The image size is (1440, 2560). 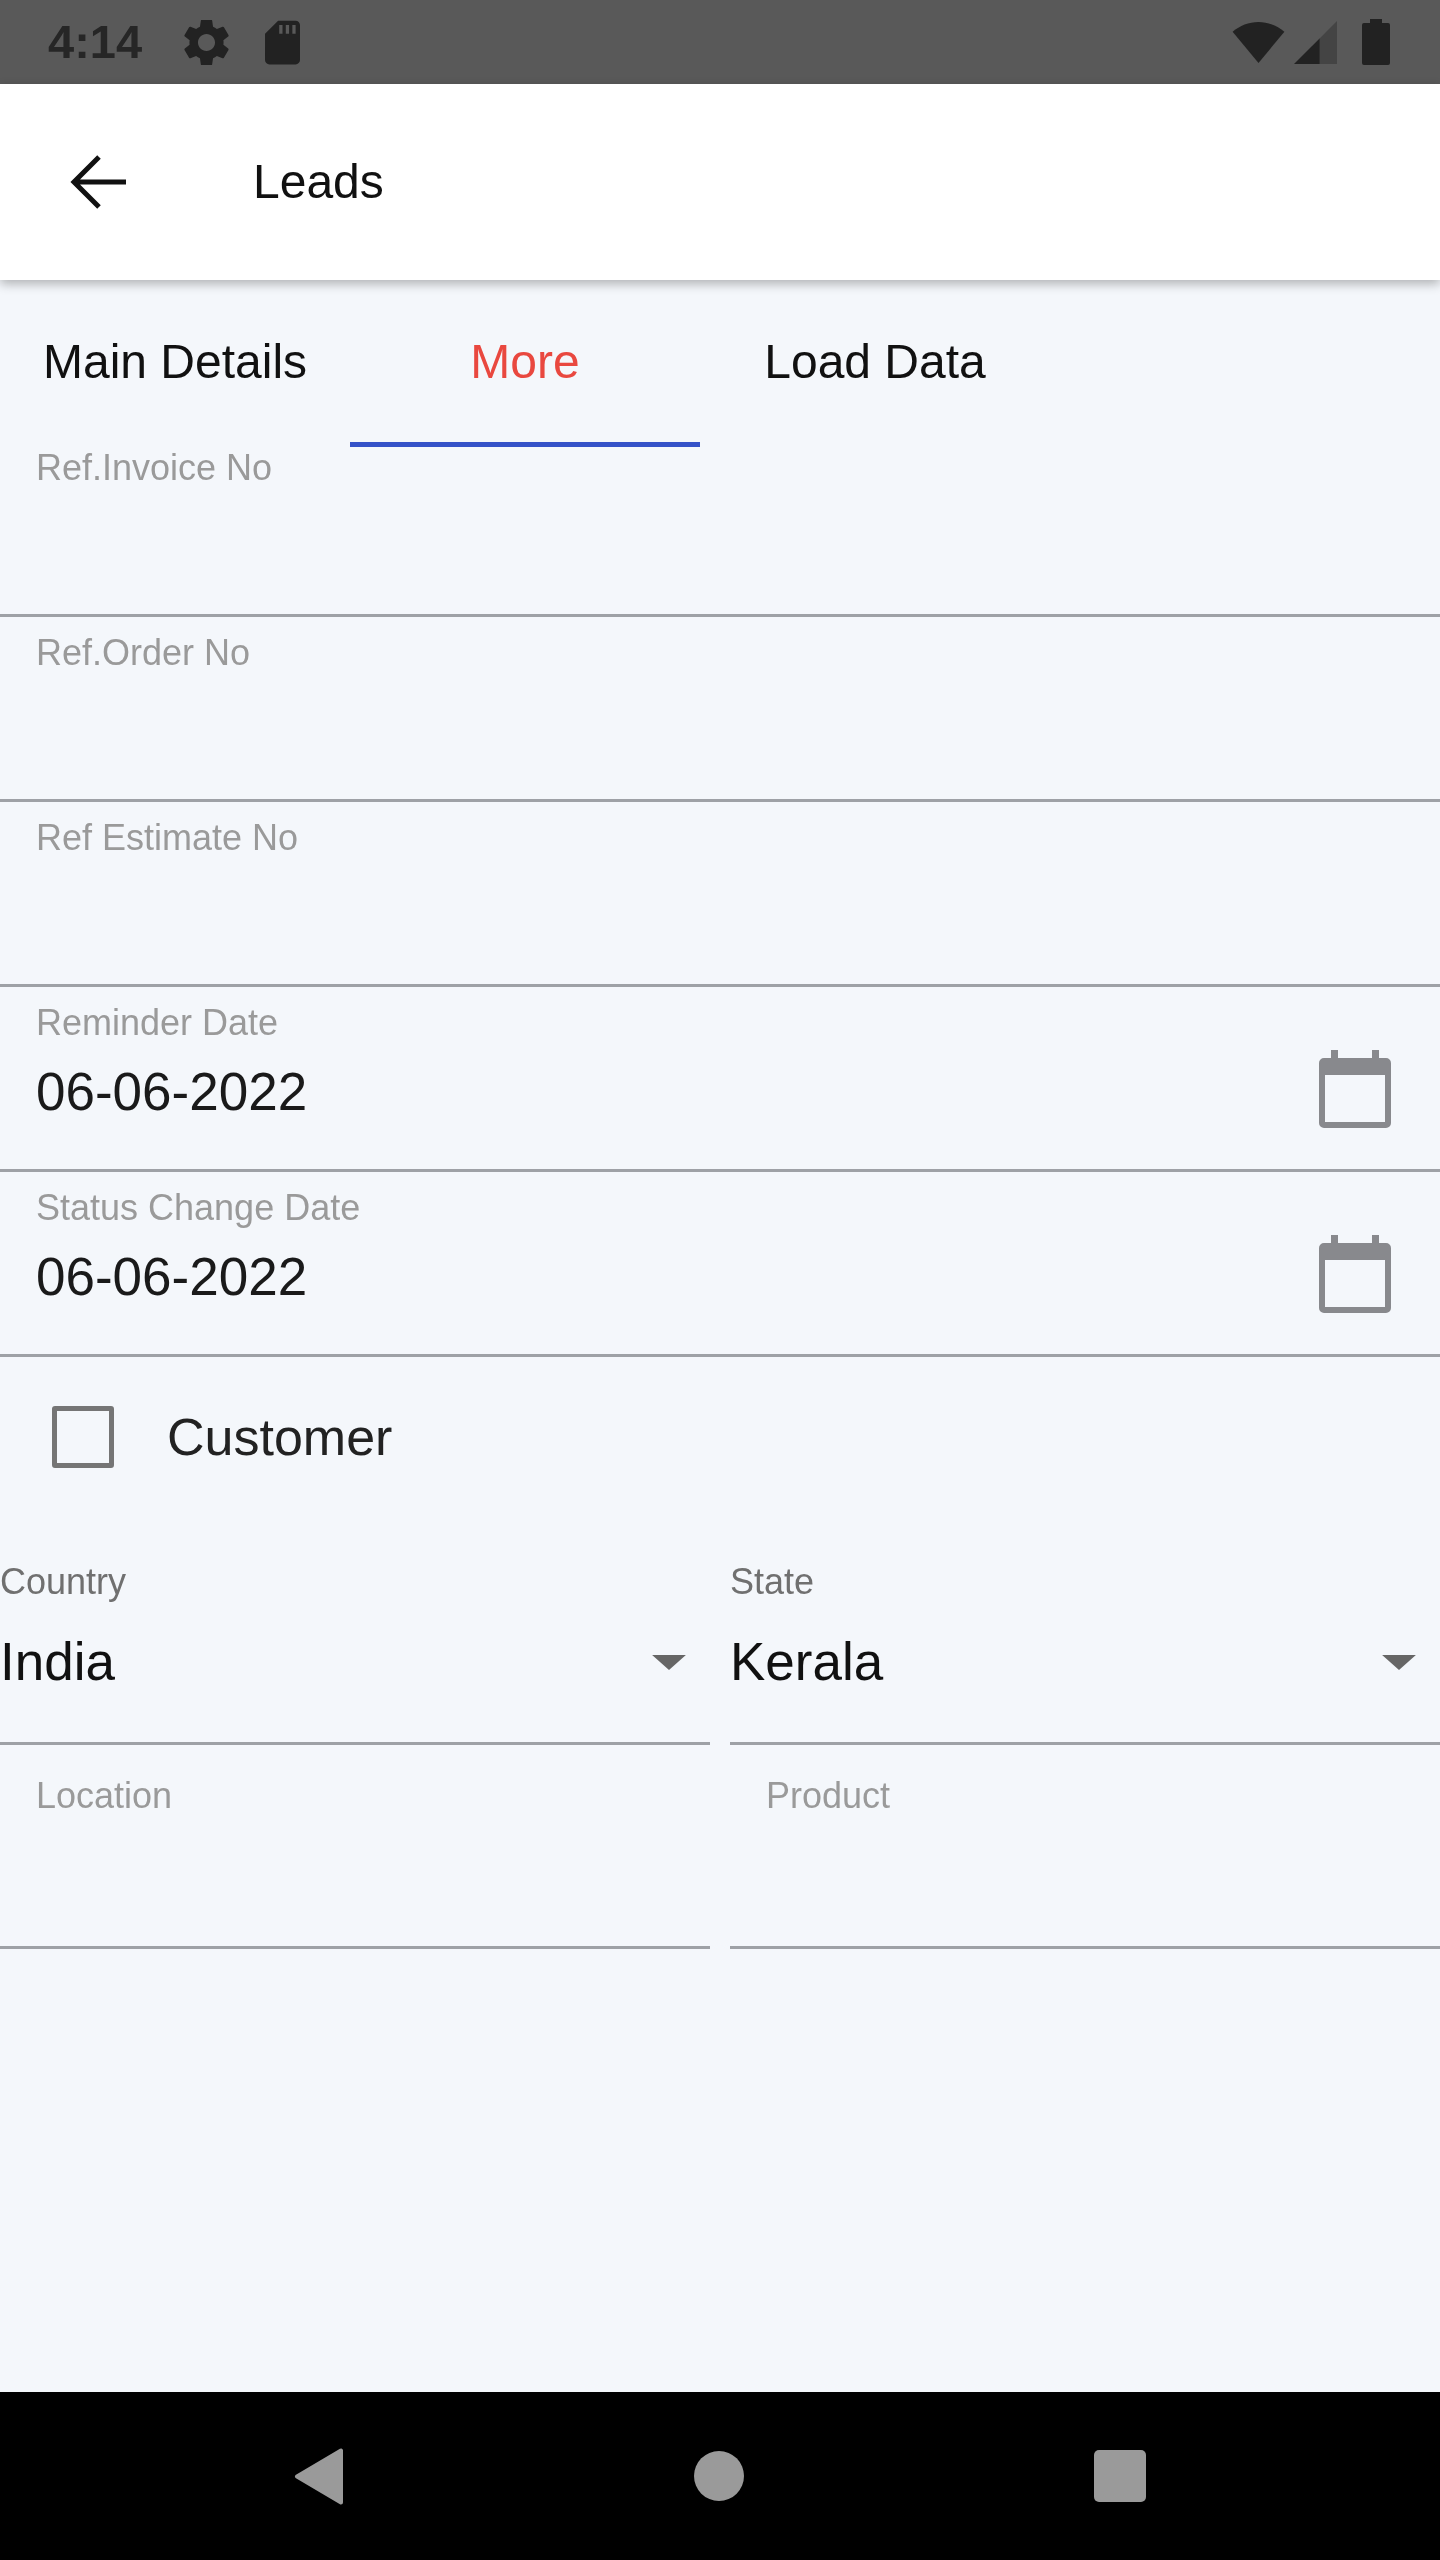 I want to click on tab: More, so click(x=525, y=363).